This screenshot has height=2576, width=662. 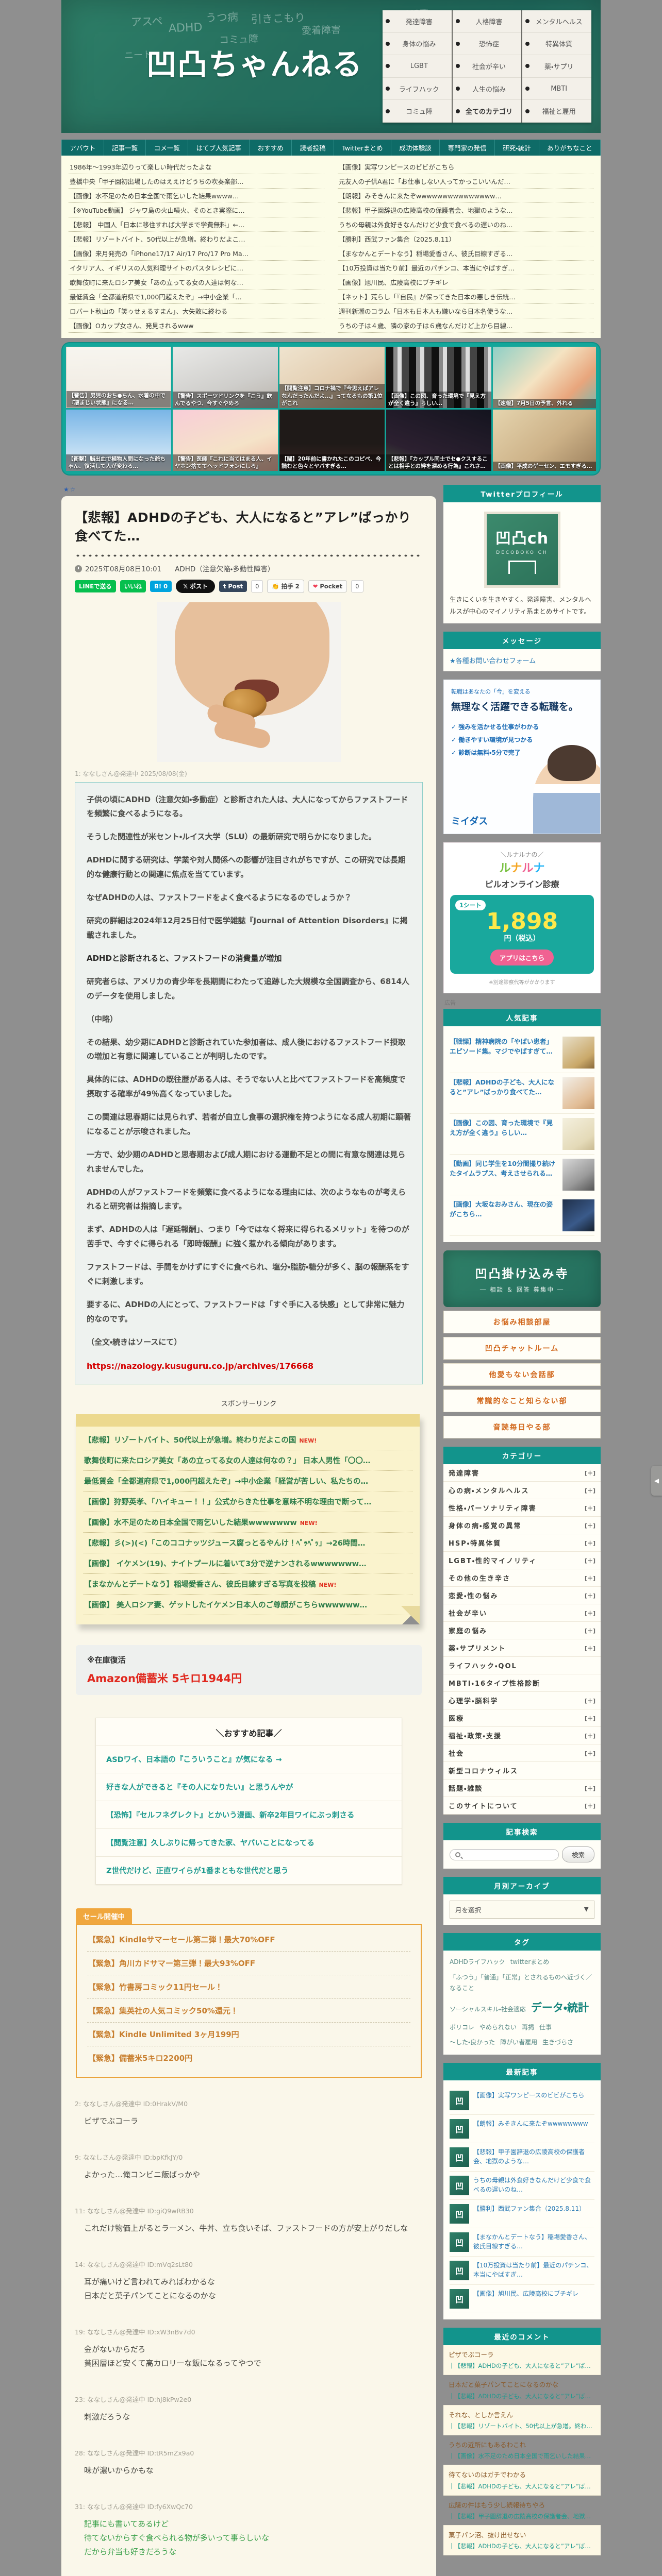 What do you see at coordinates (522, 1400) in the screenshot?
I see `club-link: 常識的なこと知らない部` at bounding box center [522, 1400].